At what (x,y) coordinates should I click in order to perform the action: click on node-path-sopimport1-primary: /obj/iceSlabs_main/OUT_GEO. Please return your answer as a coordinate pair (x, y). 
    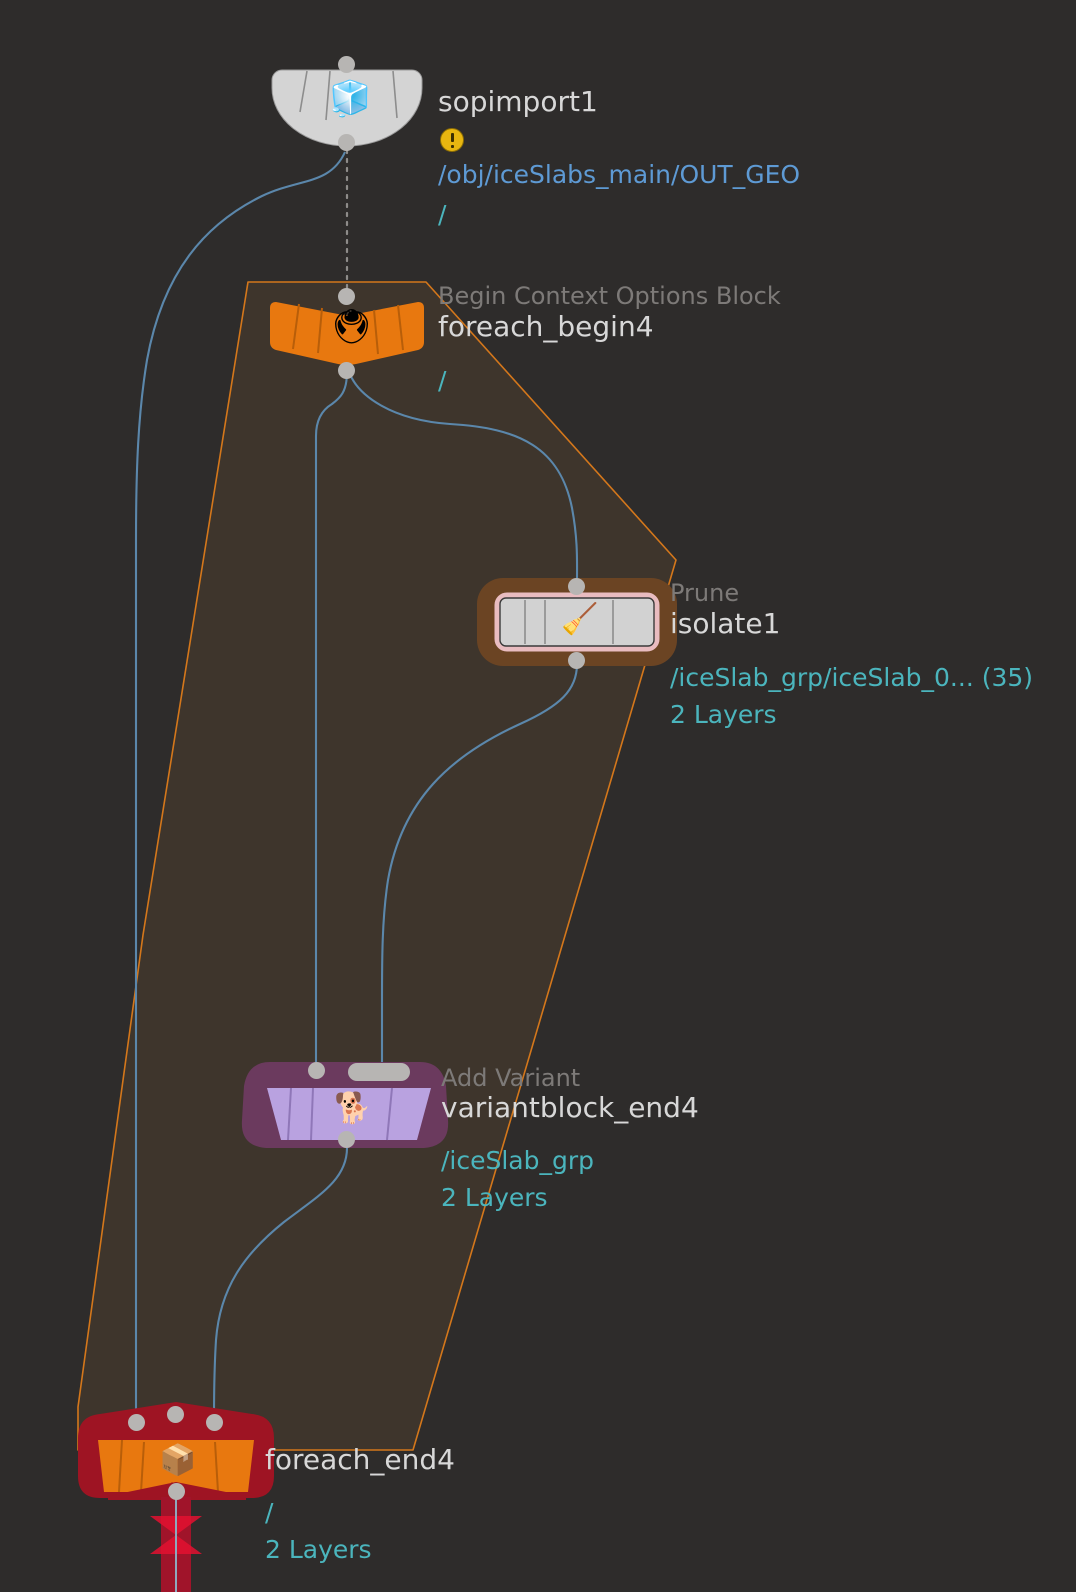
    Looking at the image, I should click on (619, 174).